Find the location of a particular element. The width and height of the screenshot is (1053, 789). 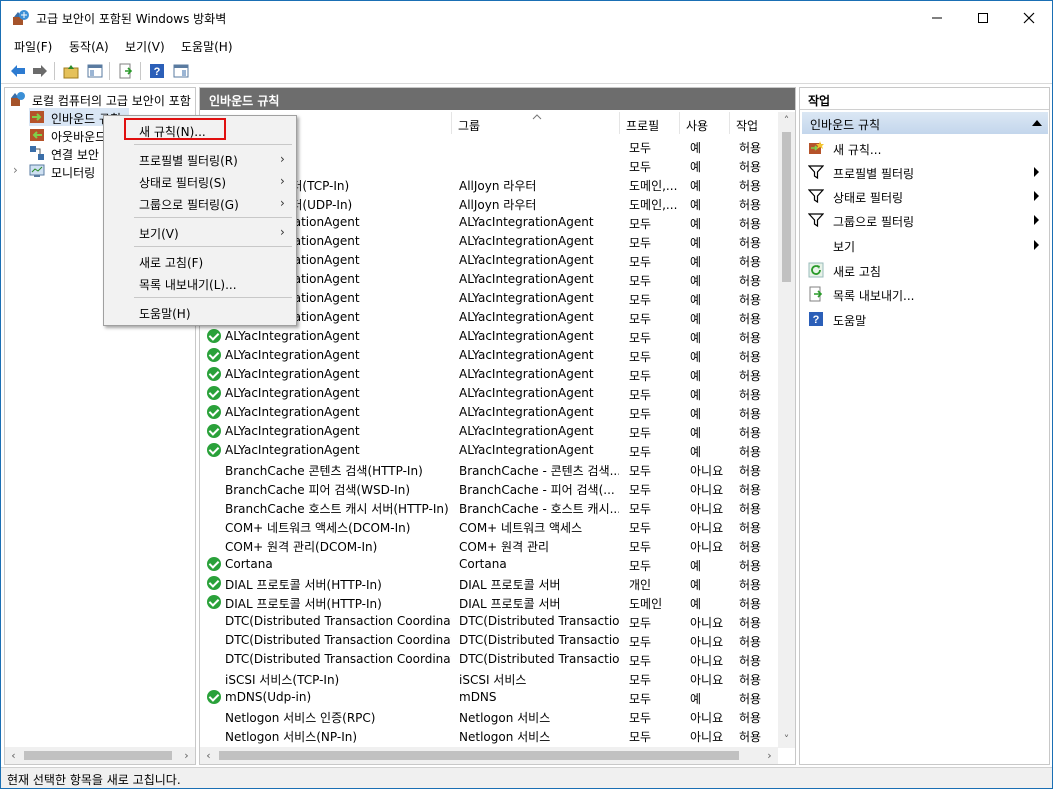

rule-name-cell: ALYacIntegrationAgent is located at coordinates (292, 393).